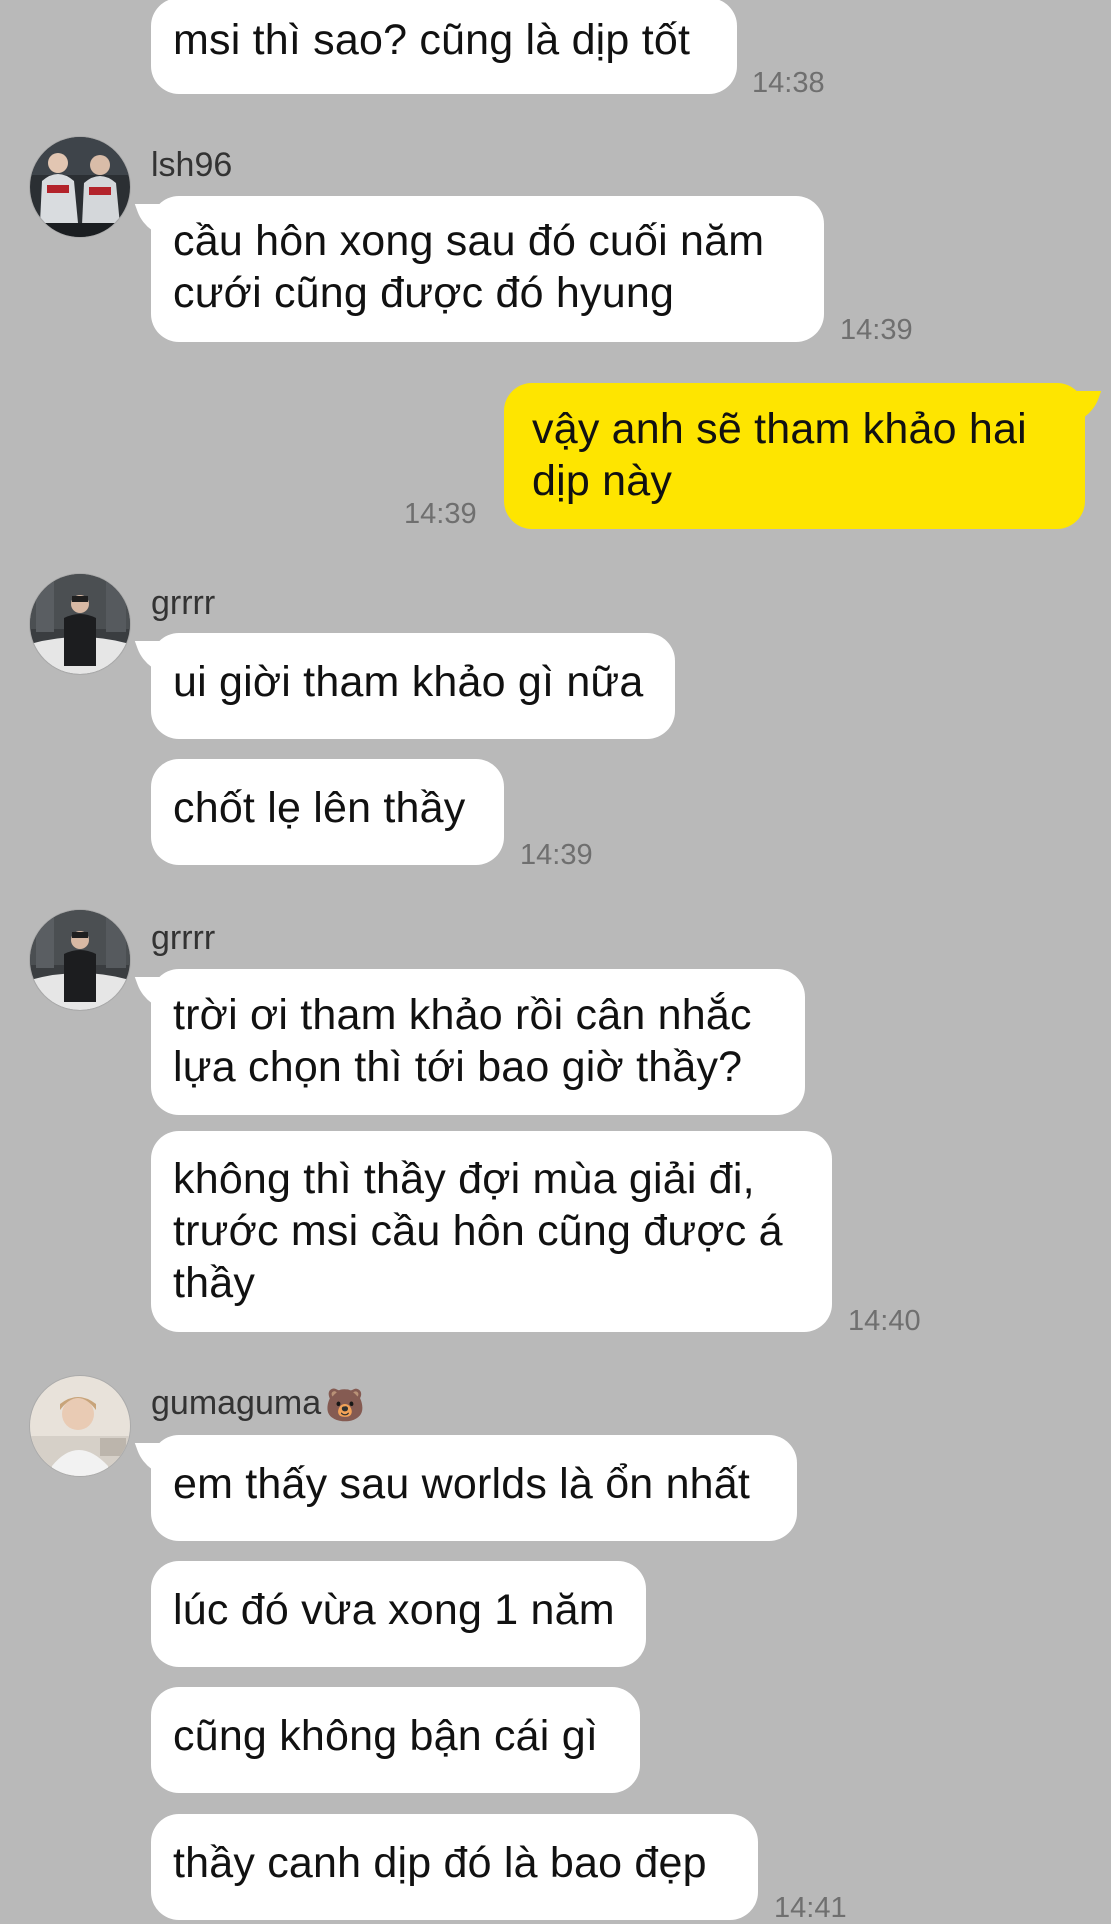 The width and height of the screenshot is (1111, 1924). I want to click on message-bubble: ui giời tham khảo gì nữa, so click(413, 686).